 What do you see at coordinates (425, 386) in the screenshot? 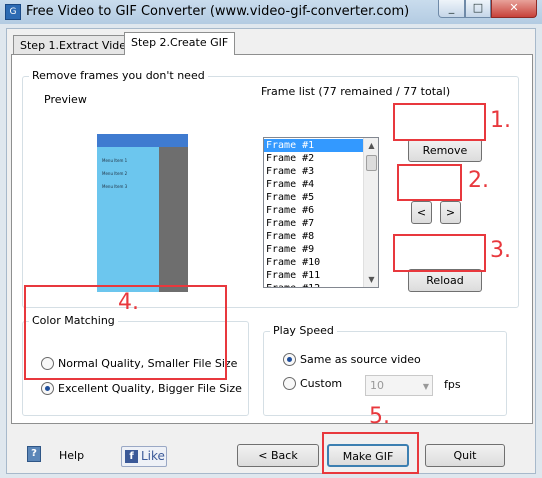
I see `chevron-down-icon: ▼` at bounding box center [425, 386].